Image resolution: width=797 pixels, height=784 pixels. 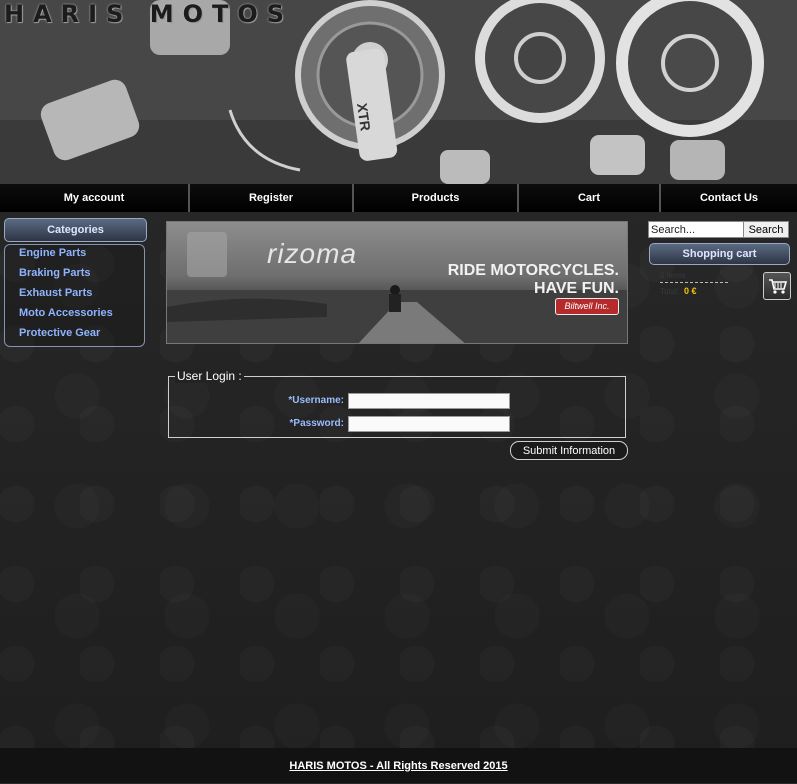 What do you see at coordinates (52, 253) in the screenshot?
I see `category-engine-parts: Engine Parts` at bounding box center [52, 253].